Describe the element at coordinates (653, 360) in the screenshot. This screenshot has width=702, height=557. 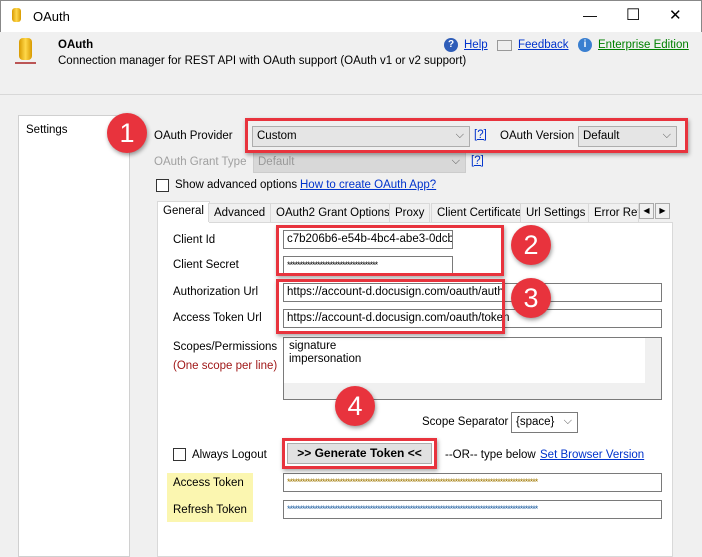
I see `vertical-scrollbar` at that location.